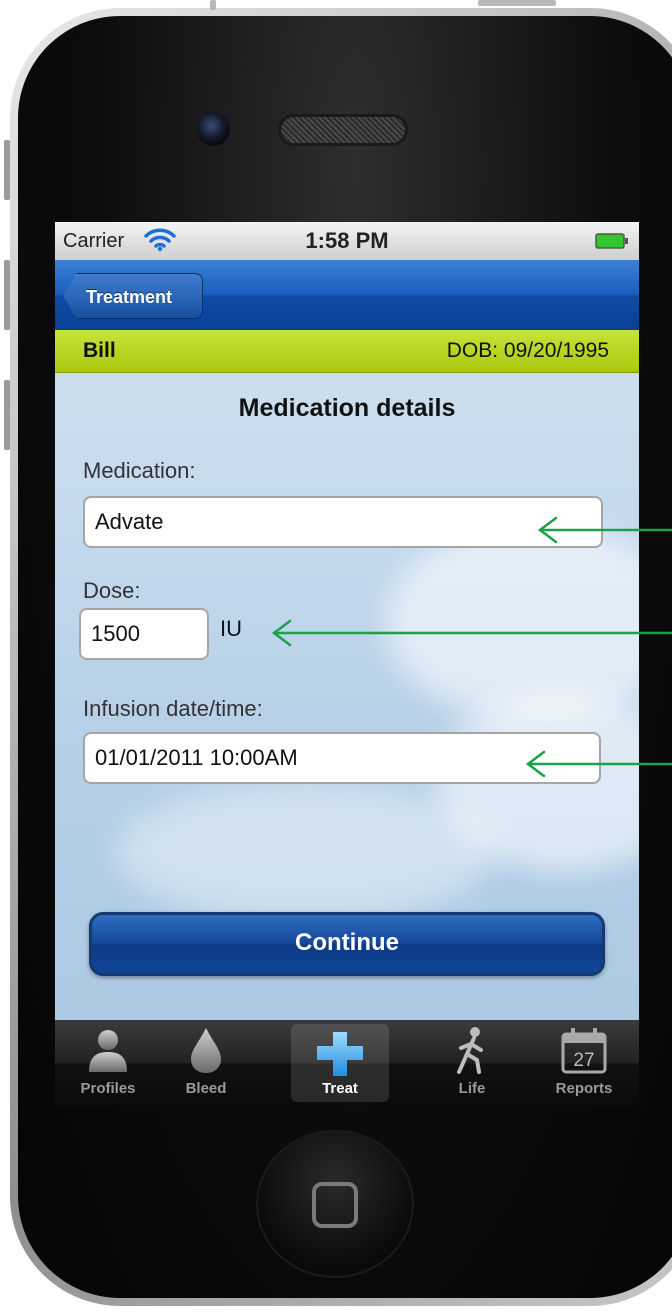 This screenshot has height=1316, width=672. Describe the element at coordinates (527, 350) in the screenshot. I see `patient-dob: DOB: 09/20/1995` at that location.